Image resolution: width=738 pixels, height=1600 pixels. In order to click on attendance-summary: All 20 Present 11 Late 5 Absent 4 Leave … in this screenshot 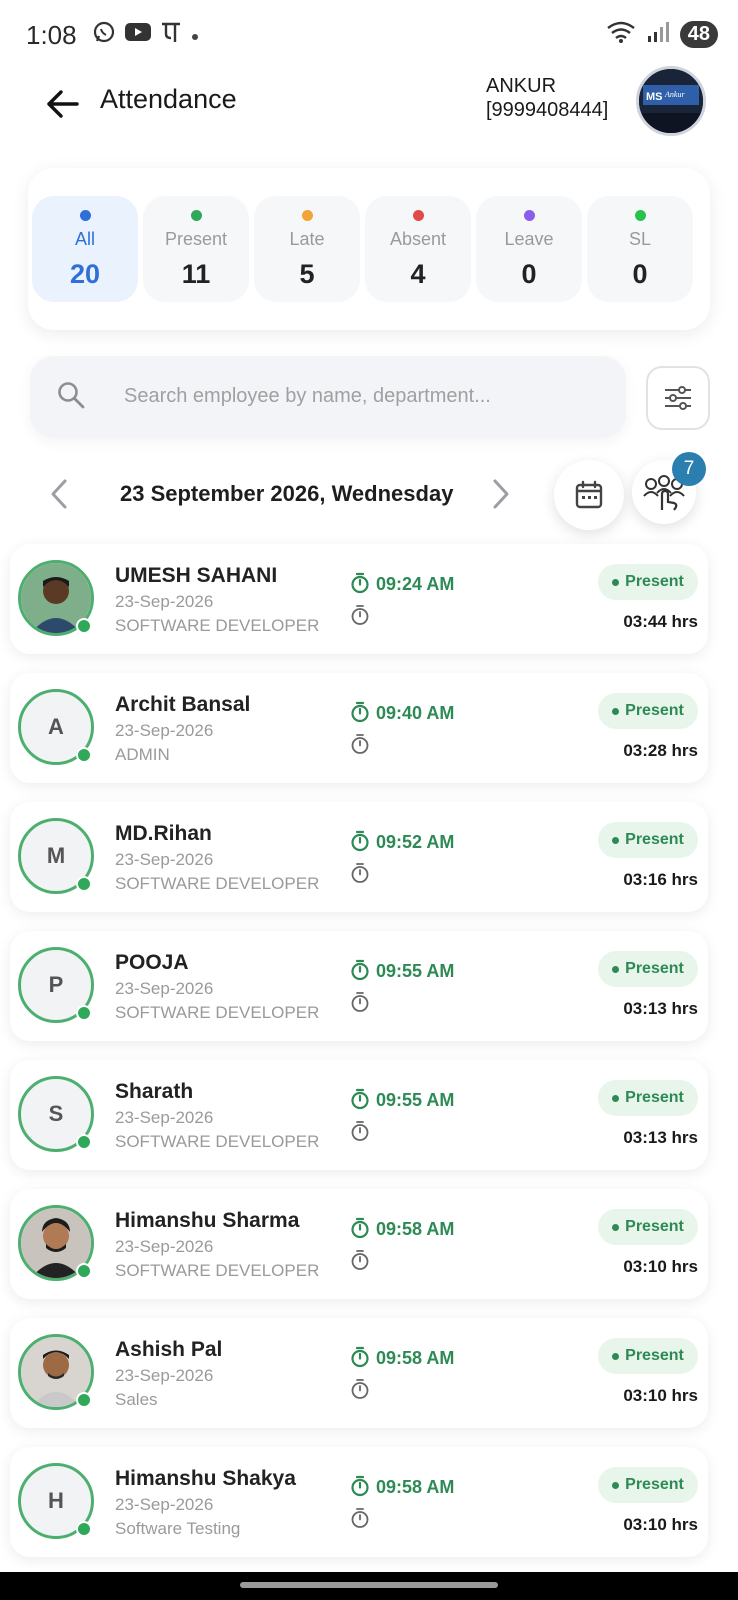, I will do `click(369, 249)`.